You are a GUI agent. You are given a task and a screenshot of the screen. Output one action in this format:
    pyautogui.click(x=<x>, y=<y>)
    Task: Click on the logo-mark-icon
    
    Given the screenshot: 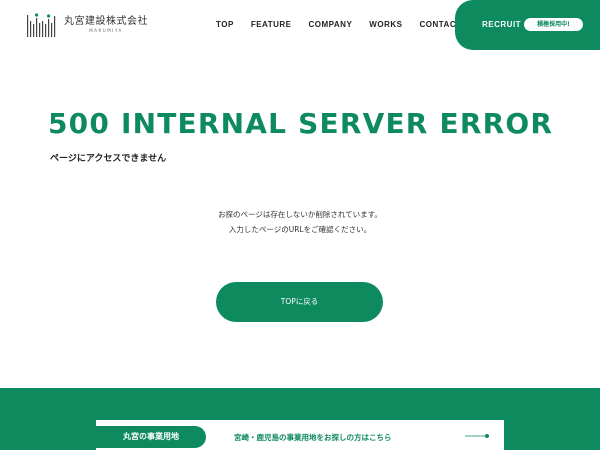 What is the action you would take?
    pyautogui.click(x=41, y=25)
    